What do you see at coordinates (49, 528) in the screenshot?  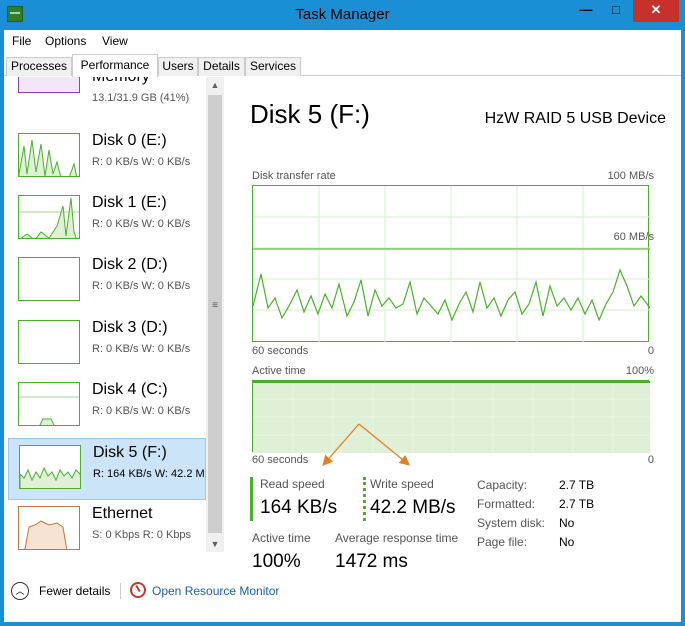 I see `ethernet-thumbnail` at bounding box center [49, 528].